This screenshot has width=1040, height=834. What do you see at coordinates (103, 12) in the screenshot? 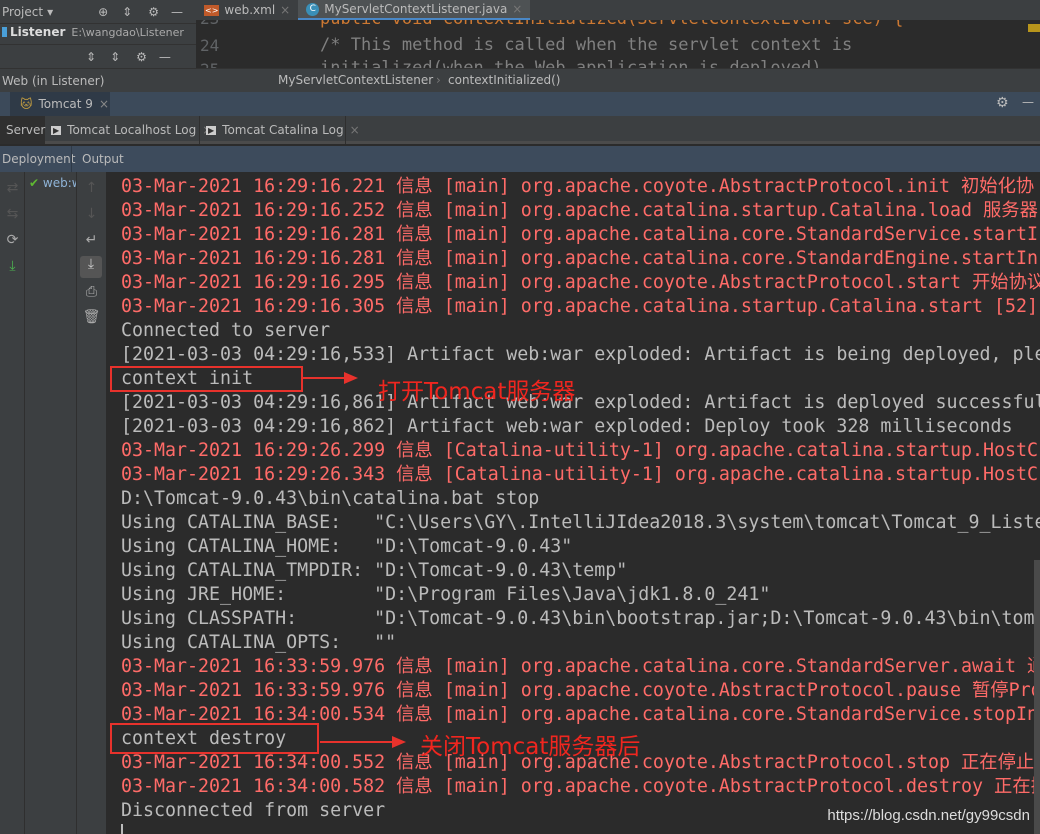
I see `locate-icon: ⊕` at bounding box center [103, 12].